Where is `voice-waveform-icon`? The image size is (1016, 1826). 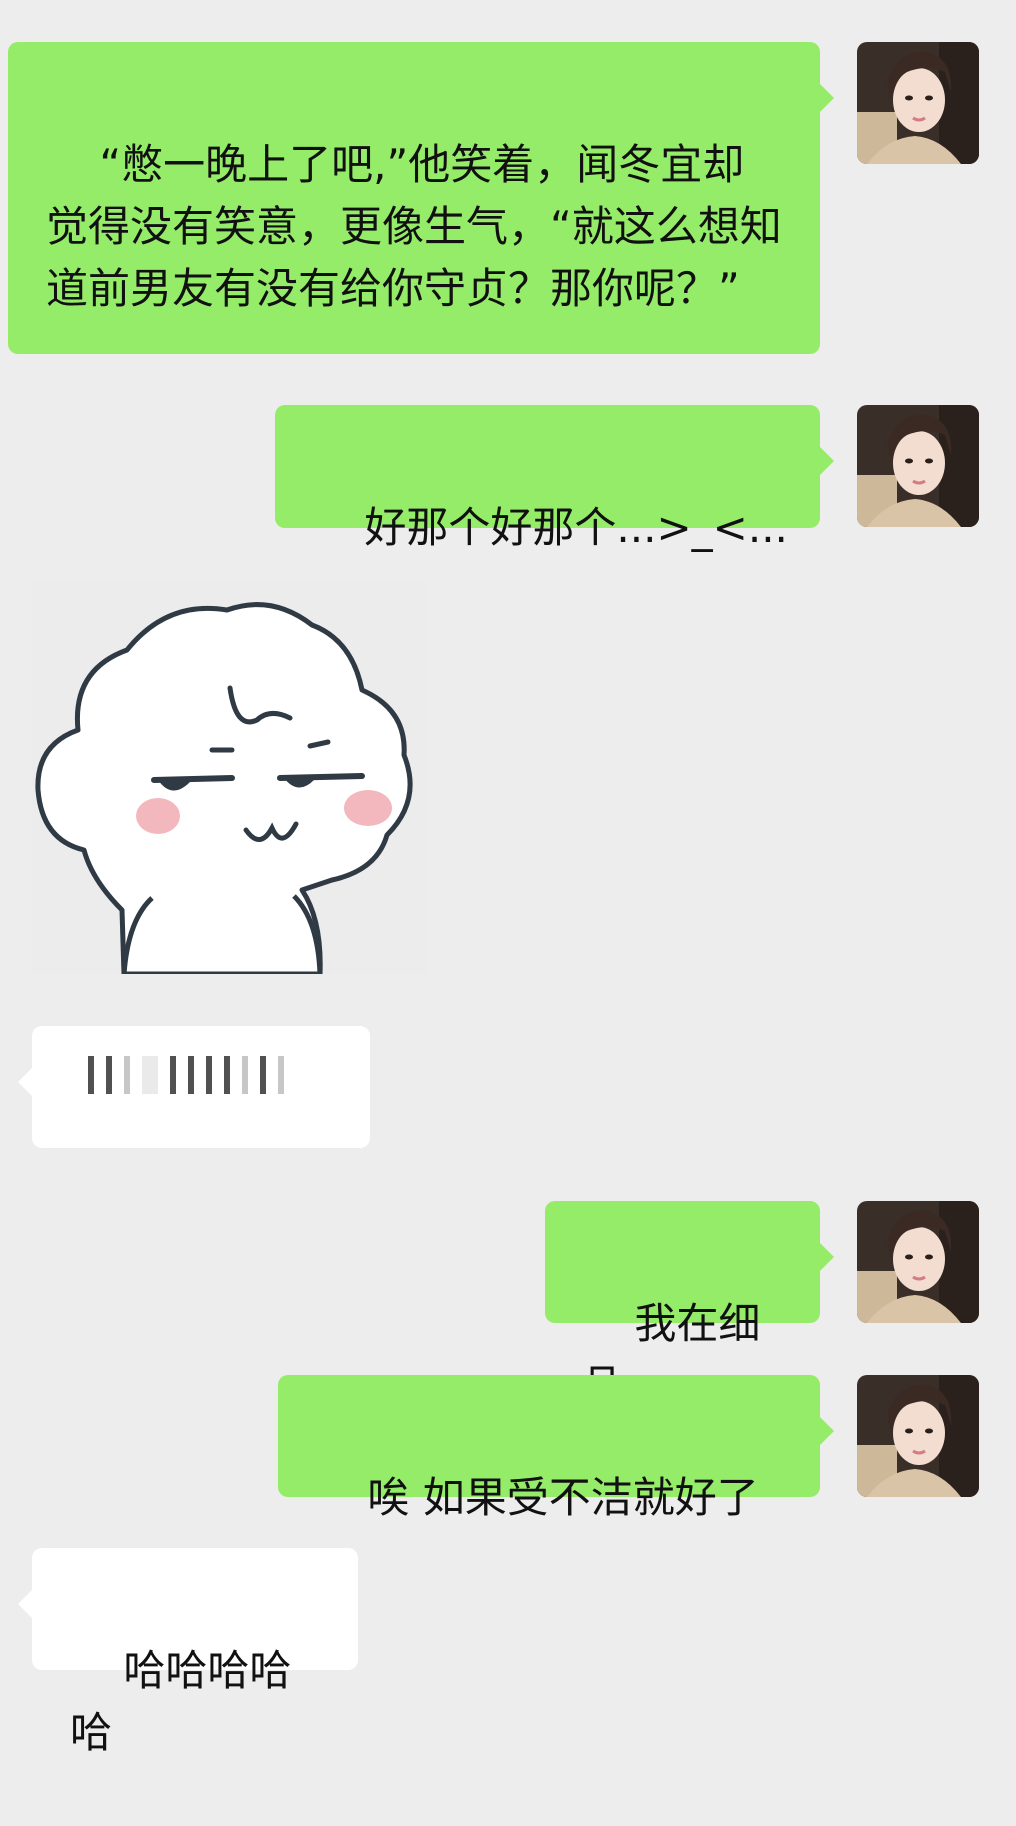 voice-waveform-icon is located at coordinates (192, 1075).